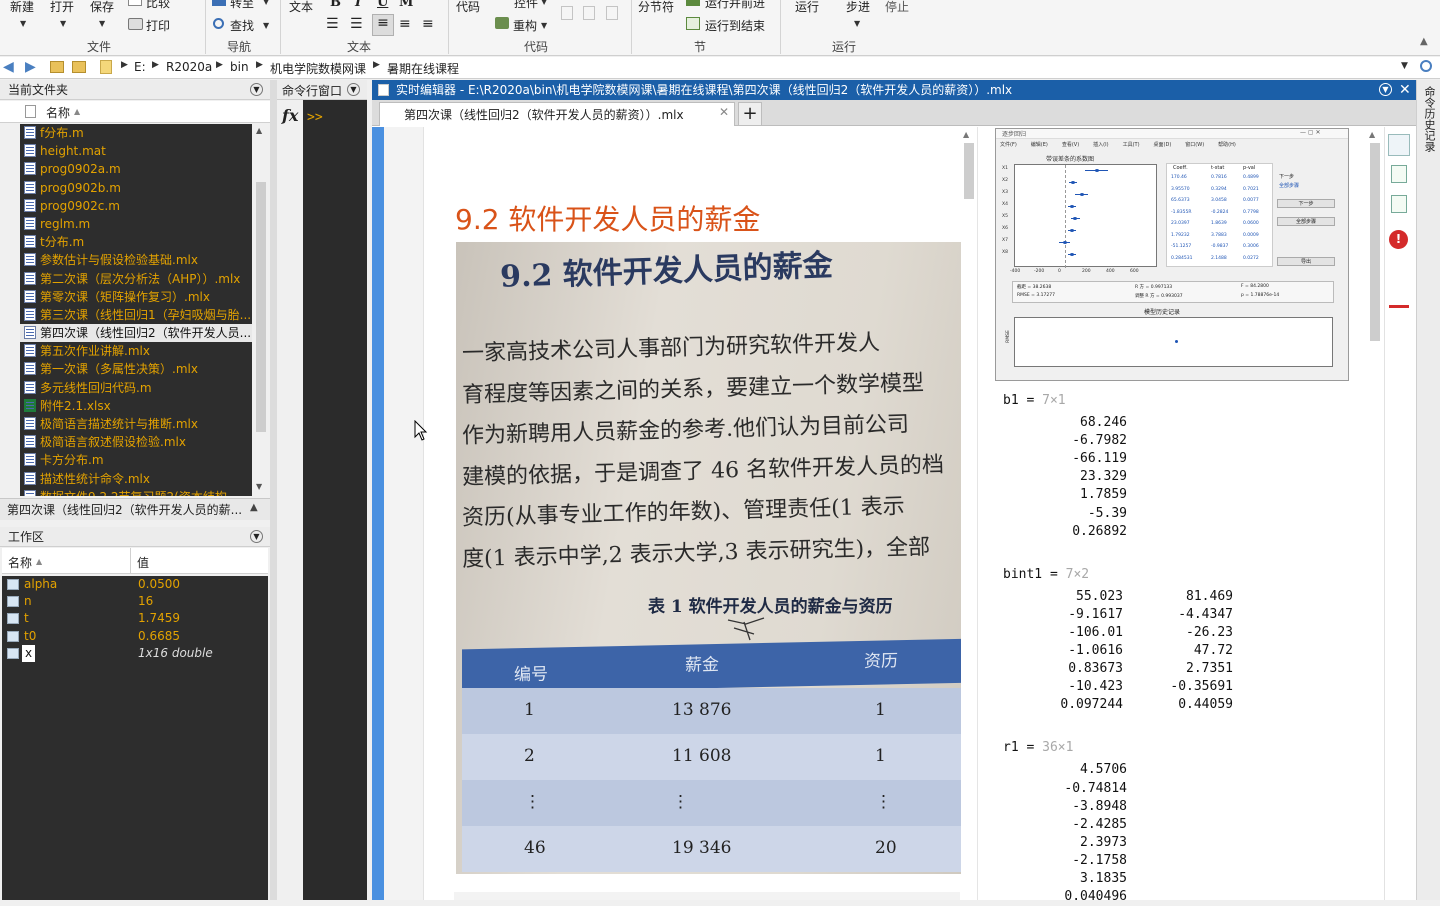 This screenshot has height=906, width=1440. Describe the element at coordinates (136, 479) in the screenshot. I see `file-list-item: 描述性统计命令.mlx` at that location.